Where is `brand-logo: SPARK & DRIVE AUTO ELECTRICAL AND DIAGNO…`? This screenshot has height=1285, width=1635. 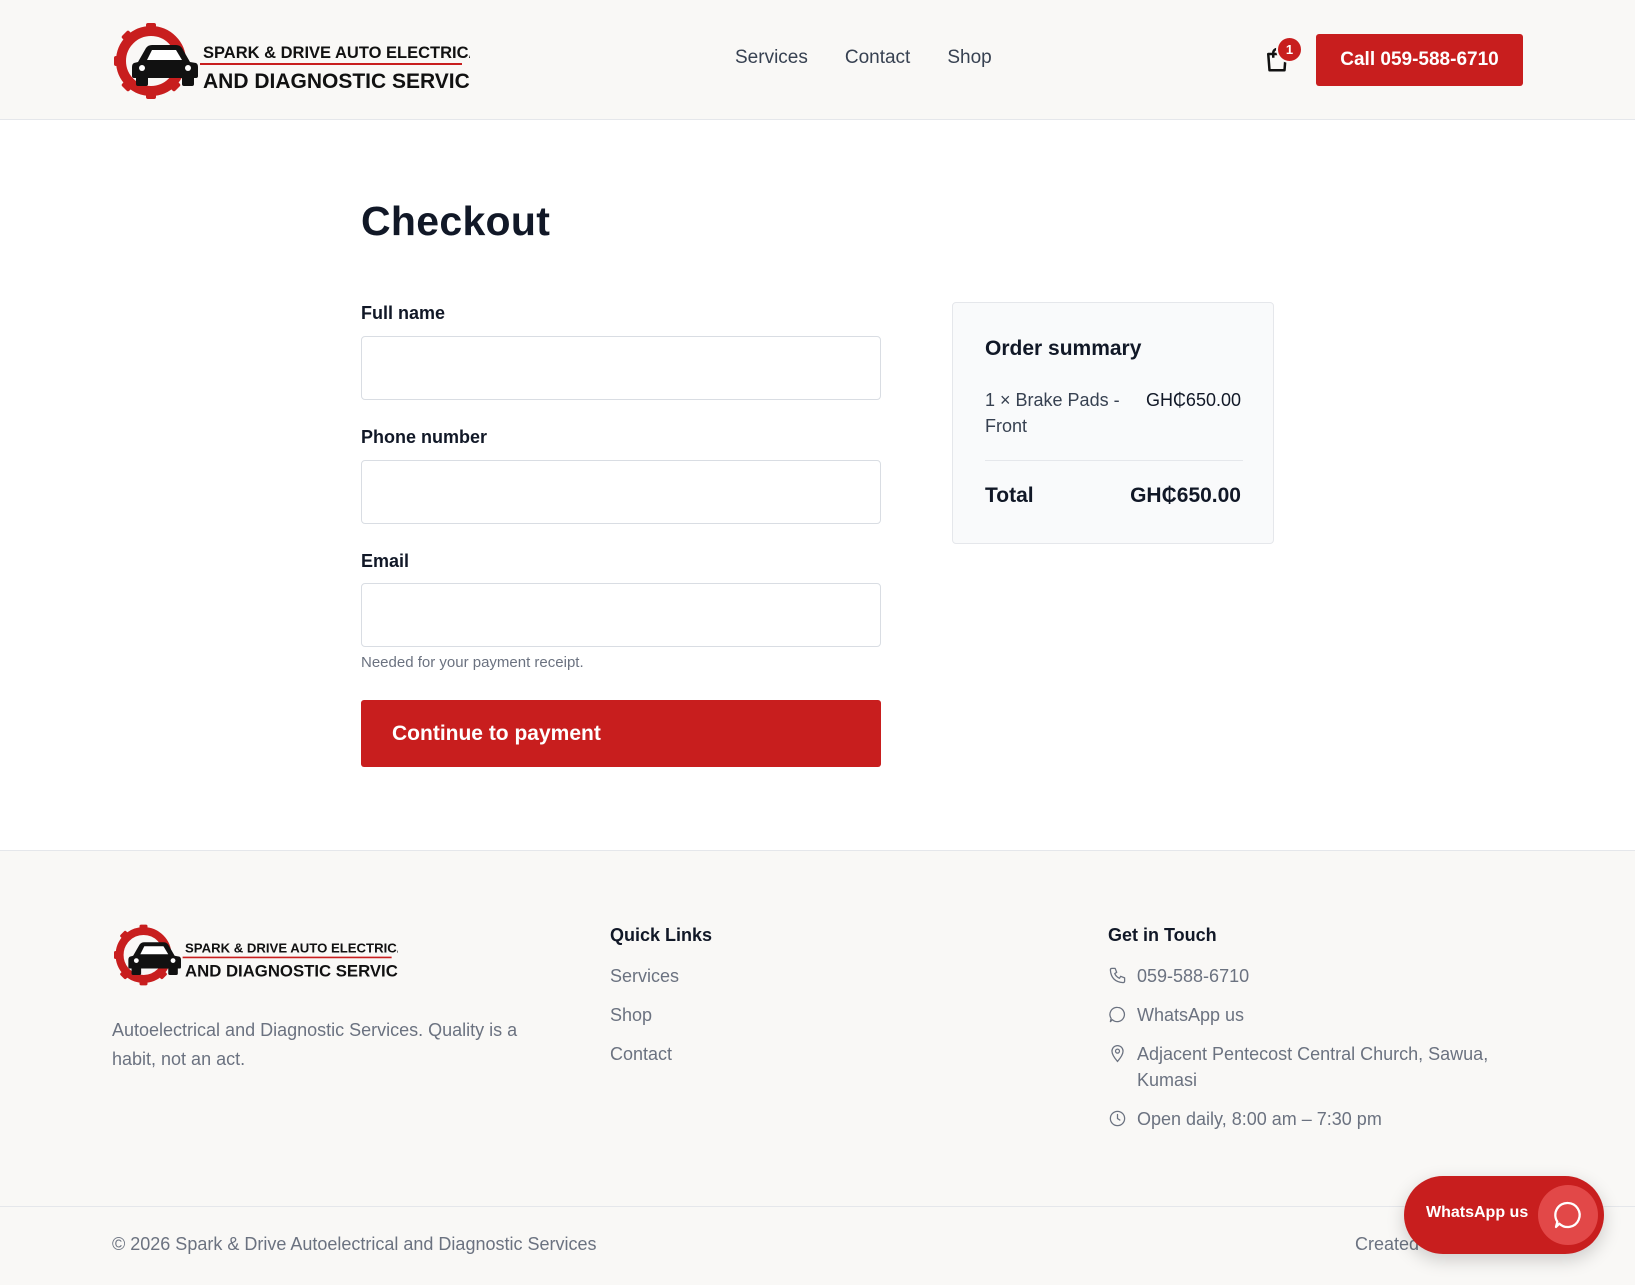 brand-logo: SPARK & DRIVE AUTO ELECTRICAL AND DIAGNO… is located at coordinates (292, 61).